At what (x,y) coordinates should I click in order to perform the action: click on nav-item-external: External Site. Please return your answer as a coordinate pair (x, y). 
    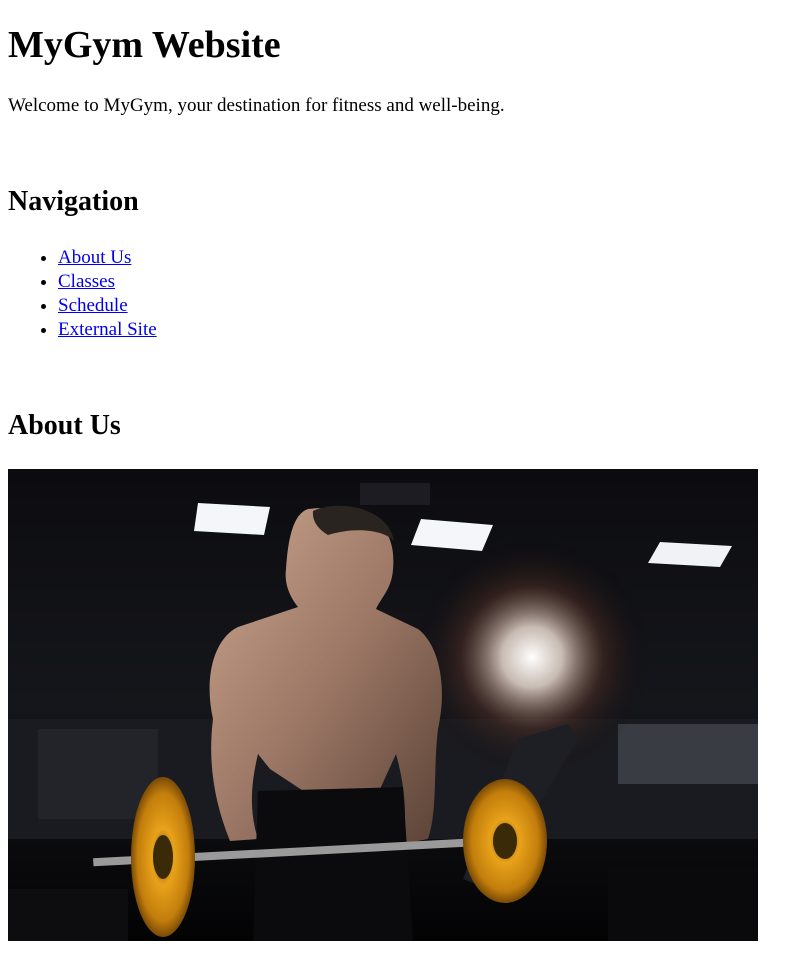
    Looking at the image, I should click on (107, 330).